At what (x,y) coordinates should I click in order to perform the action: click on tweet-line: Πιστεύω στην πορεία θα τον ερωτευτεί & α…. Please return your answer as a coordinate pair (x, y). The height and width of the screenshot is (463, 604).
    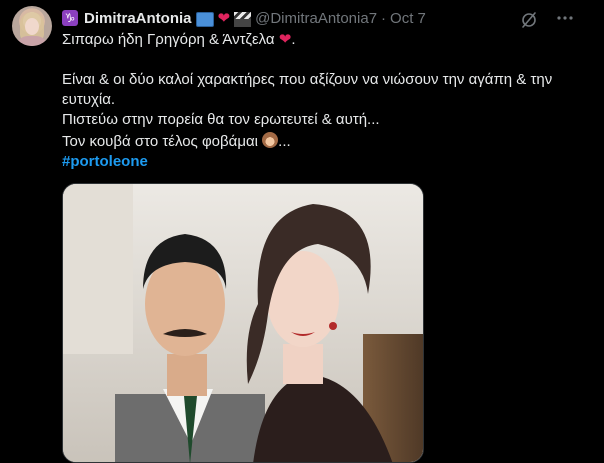
    Looking at the image, I should click on (221, 119).